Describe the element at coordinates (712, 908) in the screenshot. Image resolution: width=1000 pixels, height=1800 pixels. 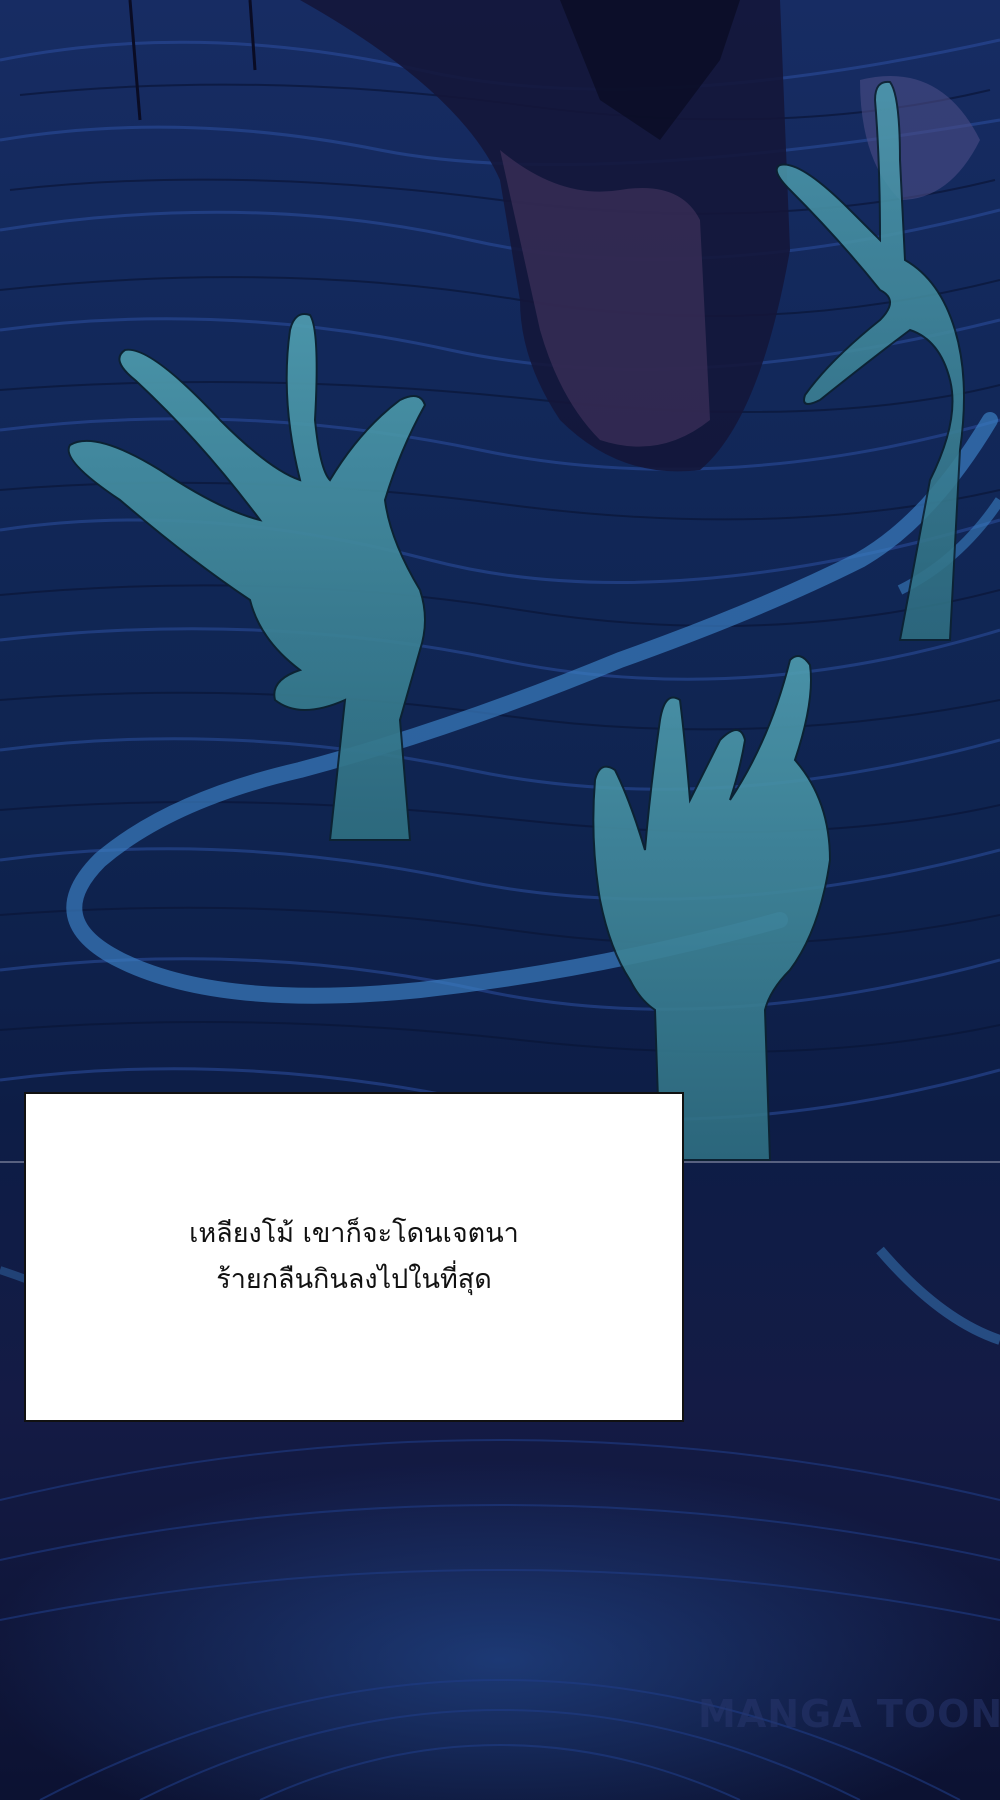
I see `ghost-hand-right-lower` at that location.